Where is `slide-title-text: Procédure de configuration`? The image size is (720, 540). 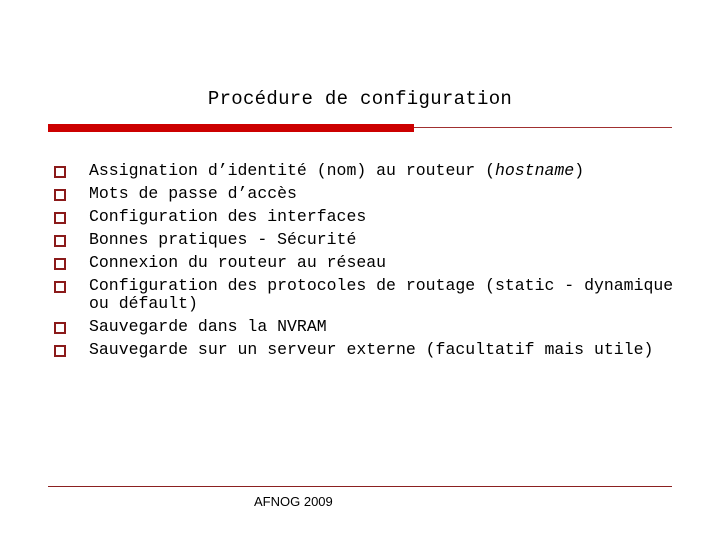
slide-title-text: Procédure de configuration is located at coordinates (360, 99).